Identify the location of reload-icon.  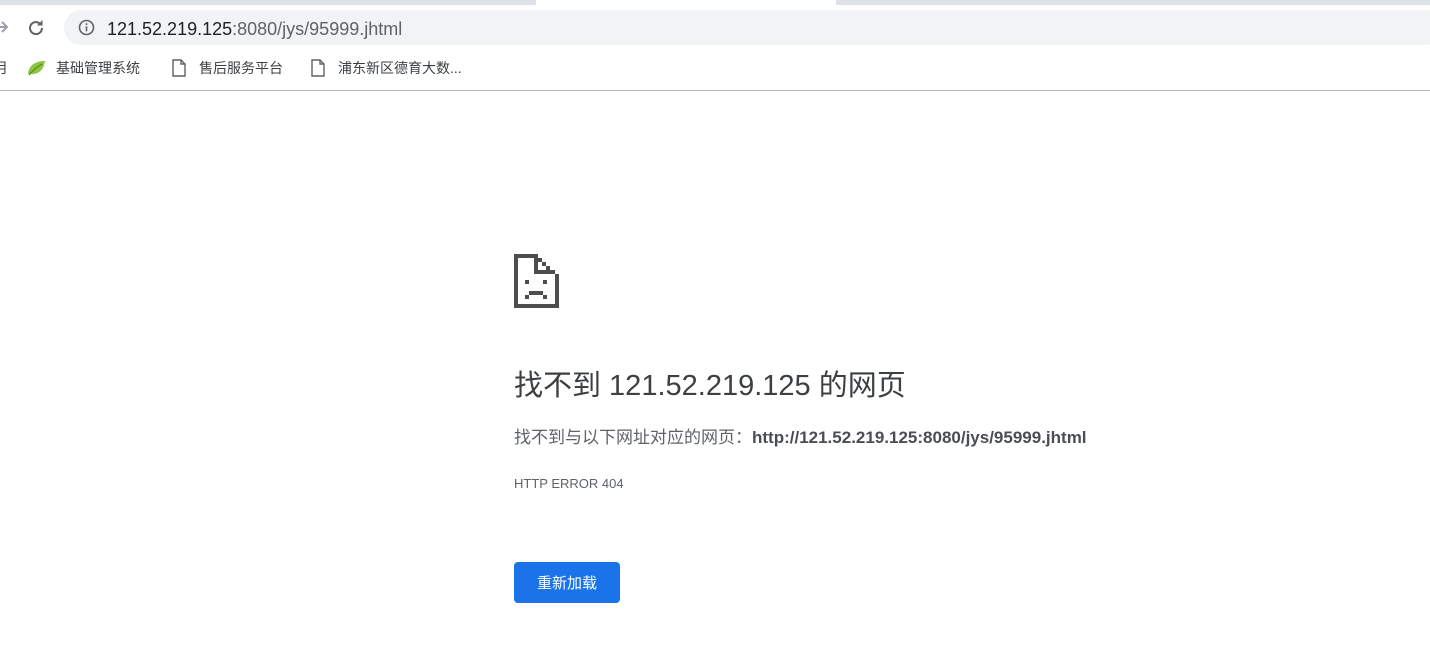
(36, 28).